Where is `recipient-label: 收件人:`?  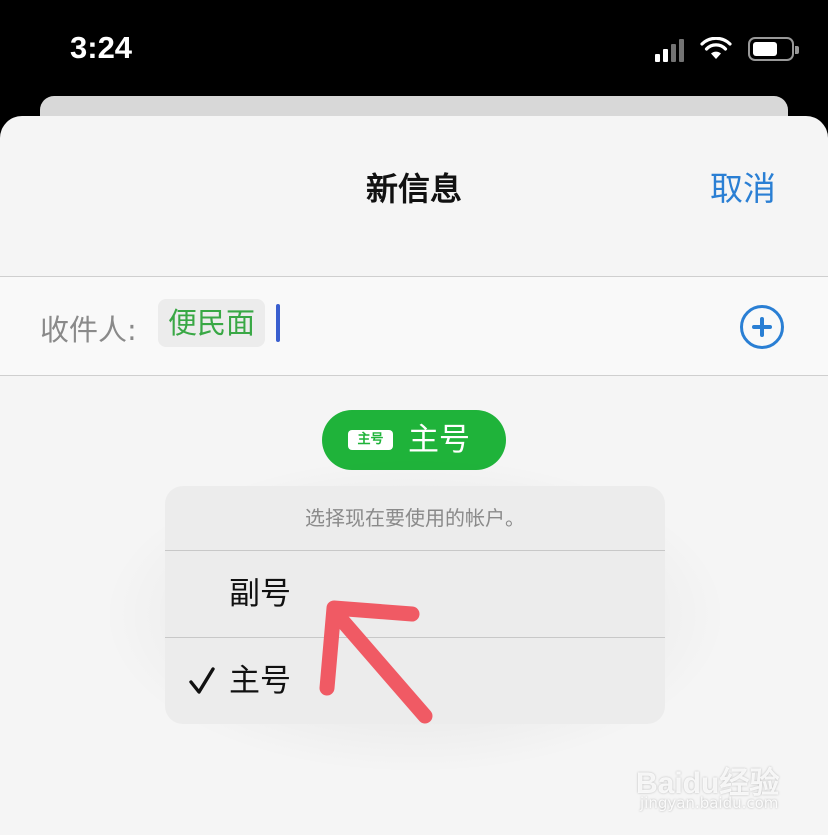 recipient-label: 收件人: is located at coordinates (88, 330).